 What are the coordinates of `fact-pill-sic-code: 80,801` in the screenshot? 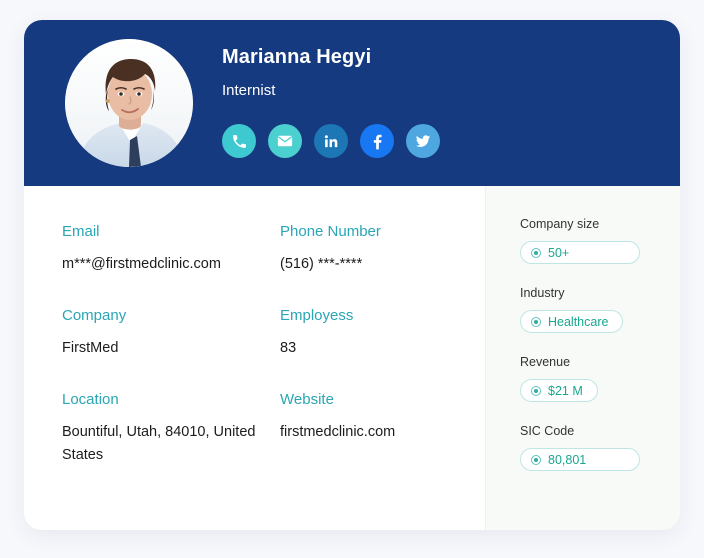 It's located at (580, 459).